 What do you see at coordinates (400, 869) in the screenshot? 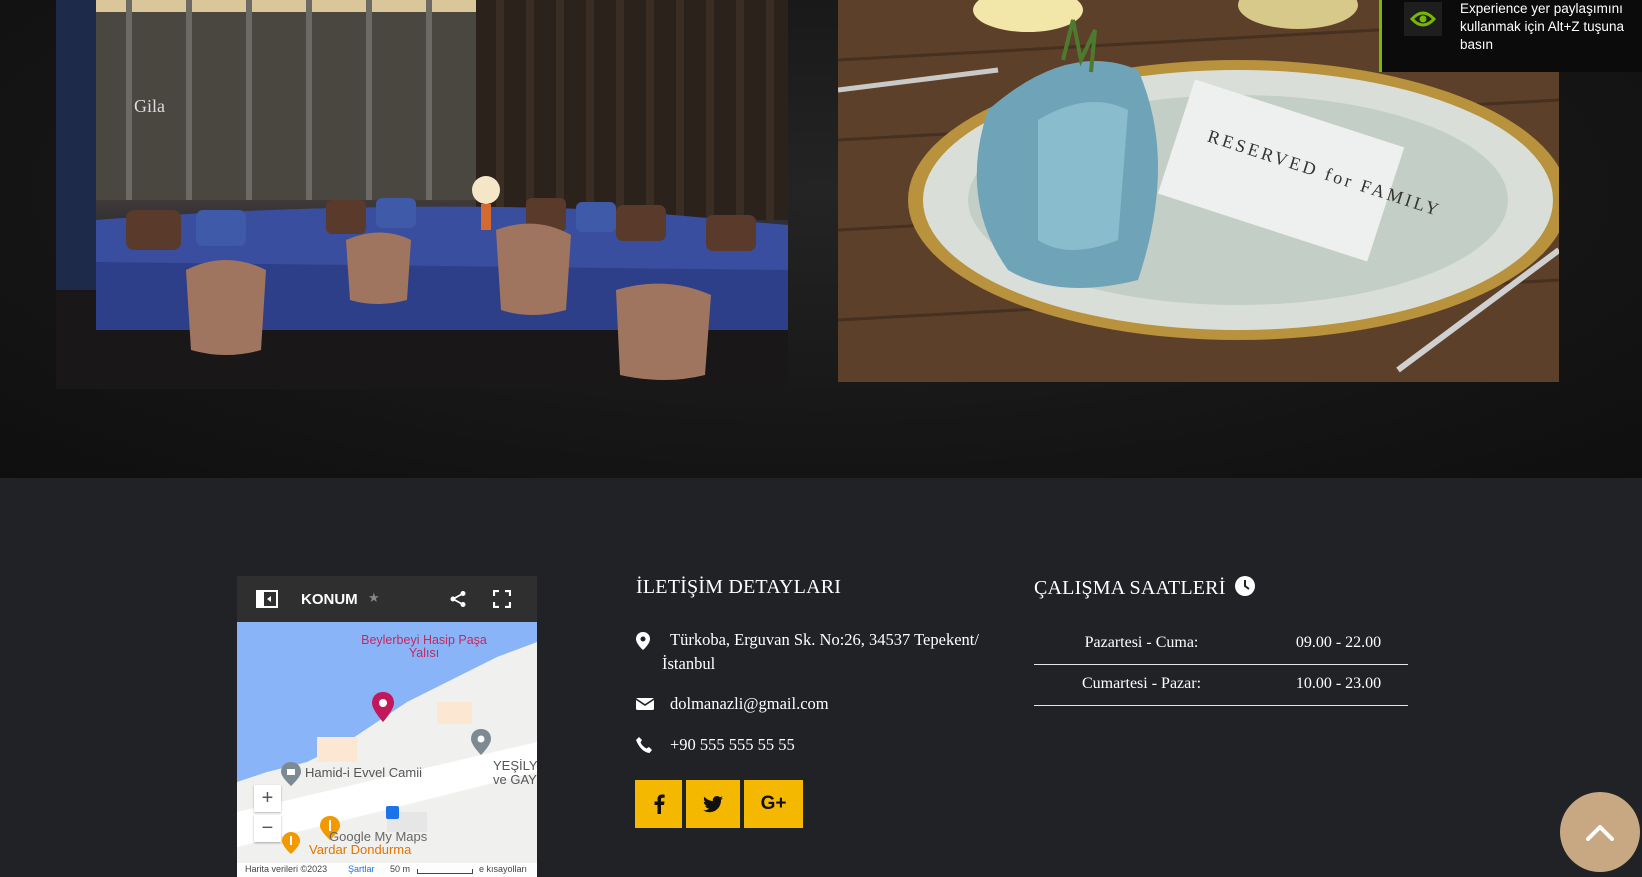
I see `map-scale: 50 m` at bounding box center [400, 869].